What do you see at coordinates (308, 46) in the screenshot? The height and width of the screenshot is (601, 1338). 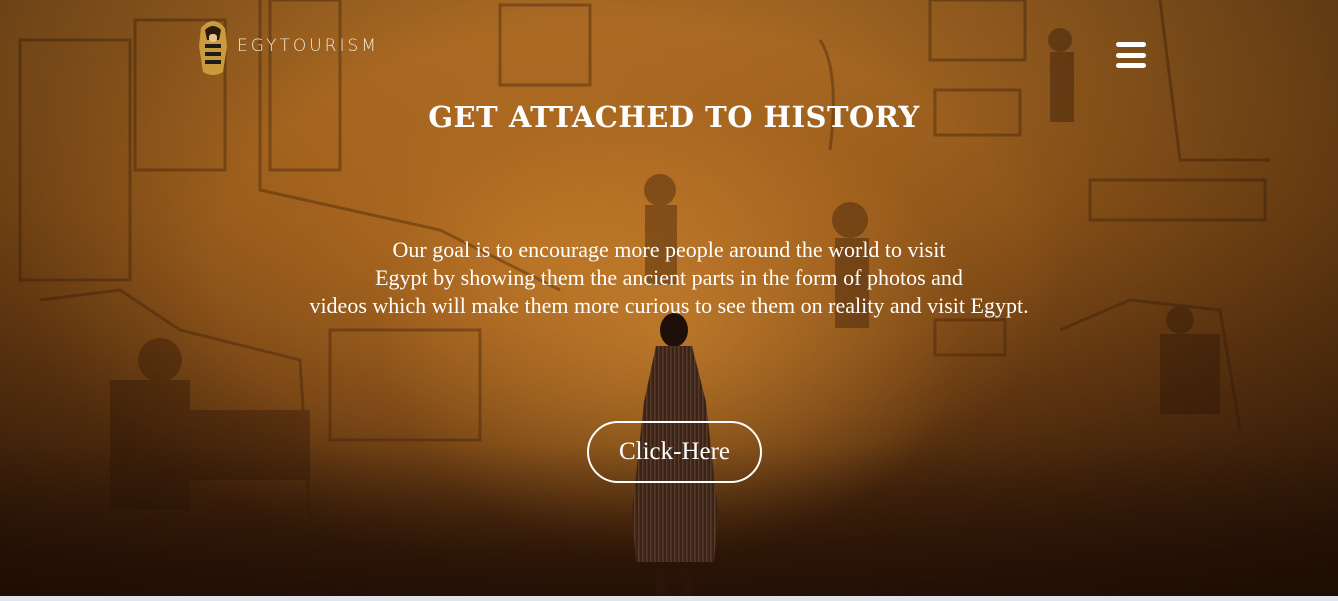 I see `brand-name: EGYTOURISM` at bounding box center [308, 46].